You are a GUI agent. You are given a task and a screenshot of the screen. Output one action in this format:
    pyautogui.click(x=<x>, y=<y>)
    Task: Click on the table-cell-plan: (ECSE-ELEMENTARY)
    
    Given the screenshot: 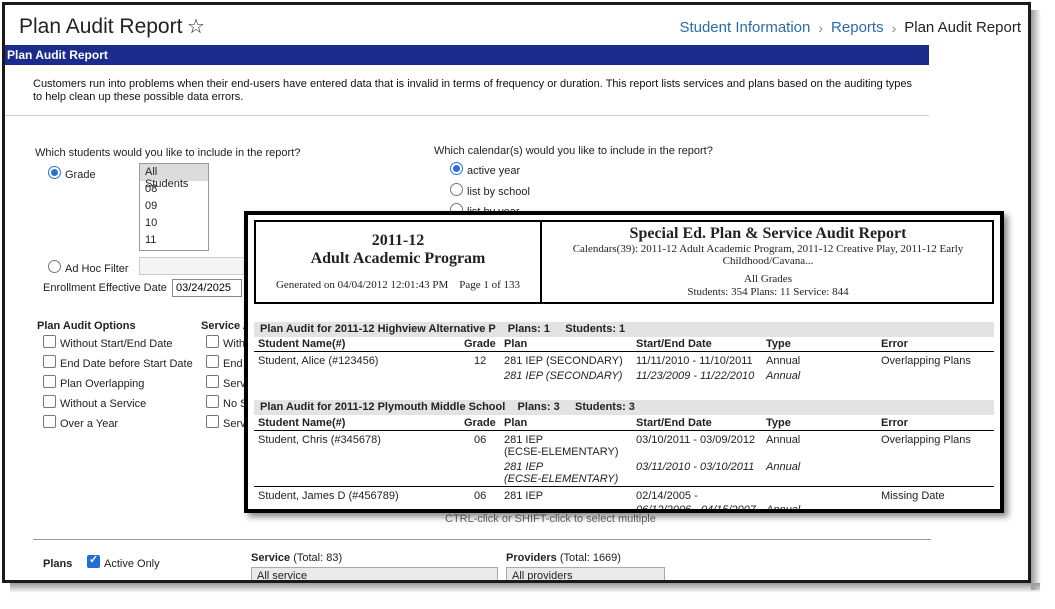 What is the action you would take?
    pyautogui.click(x=561, y=452)
    